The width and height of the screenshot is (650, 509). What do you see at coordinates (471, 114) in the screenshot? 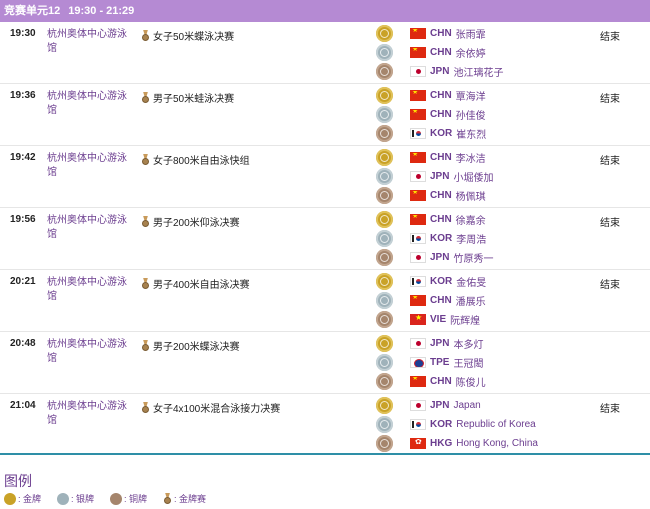
I see `athlete-name-link: 孙佳俊` at bounding box center [471, 114].